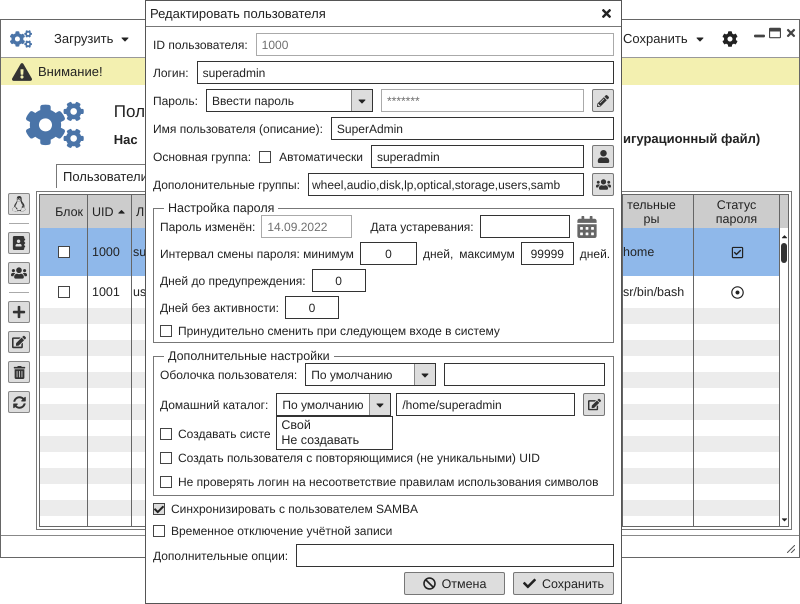  What do you see at coordinates (294, 509) in the screenshot?
I see `checkbox-label: Синхронизировать с пользователем SAMBA` at bounding box center [294, 509].